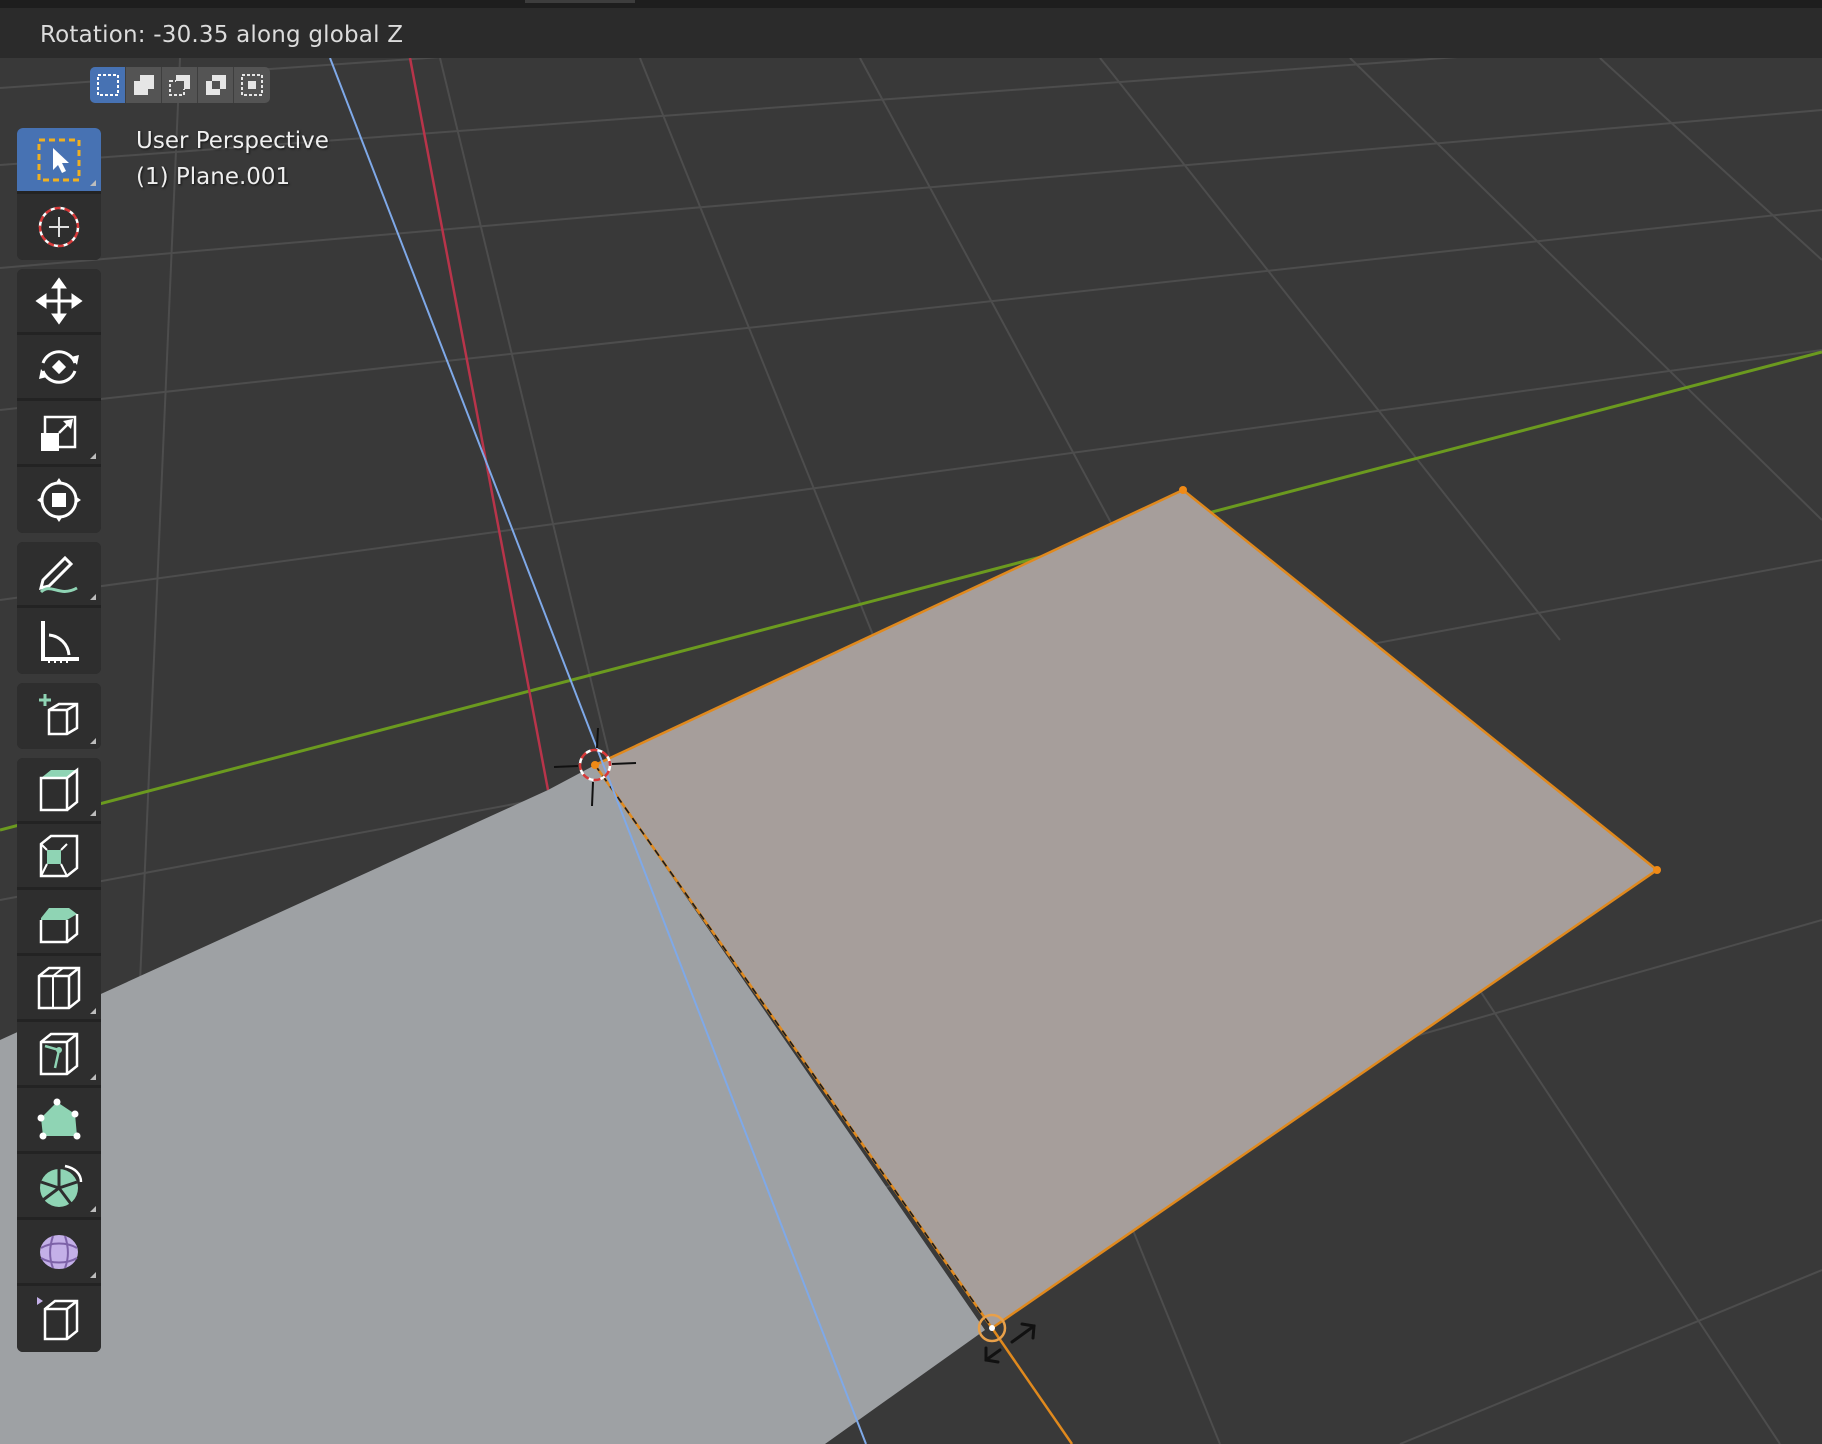 The height and width of the screenshot is (1444, 1822). I want to click on mode-intersect-icon, so click(252, 85).